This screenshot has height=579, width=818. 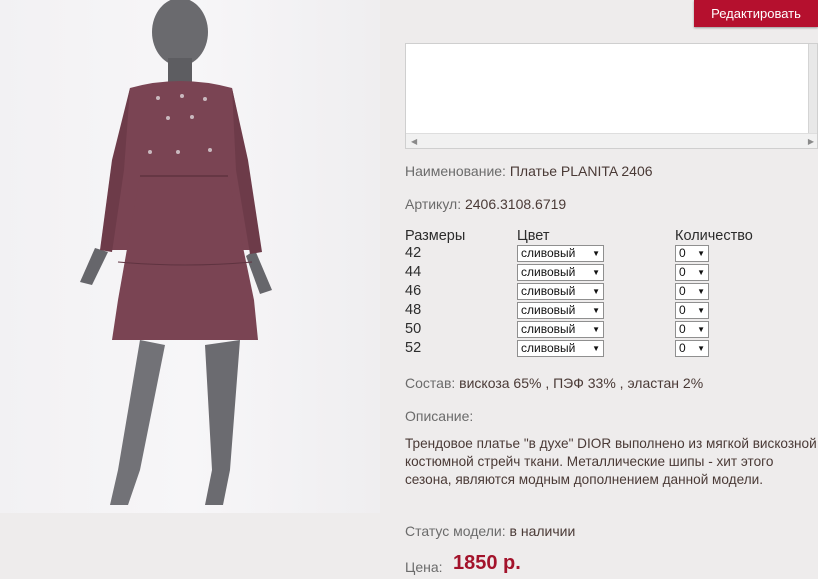 I want to click on size-label: 50, so click(x=413, y=329).